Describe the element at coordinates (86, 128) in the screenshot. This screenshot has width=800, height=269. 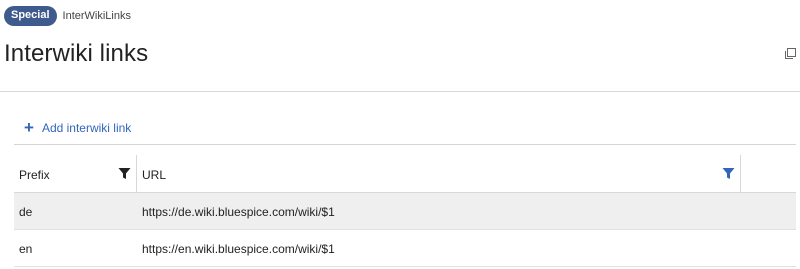
I see `add-interwiki-link-label: Add interwiki link` at that location.